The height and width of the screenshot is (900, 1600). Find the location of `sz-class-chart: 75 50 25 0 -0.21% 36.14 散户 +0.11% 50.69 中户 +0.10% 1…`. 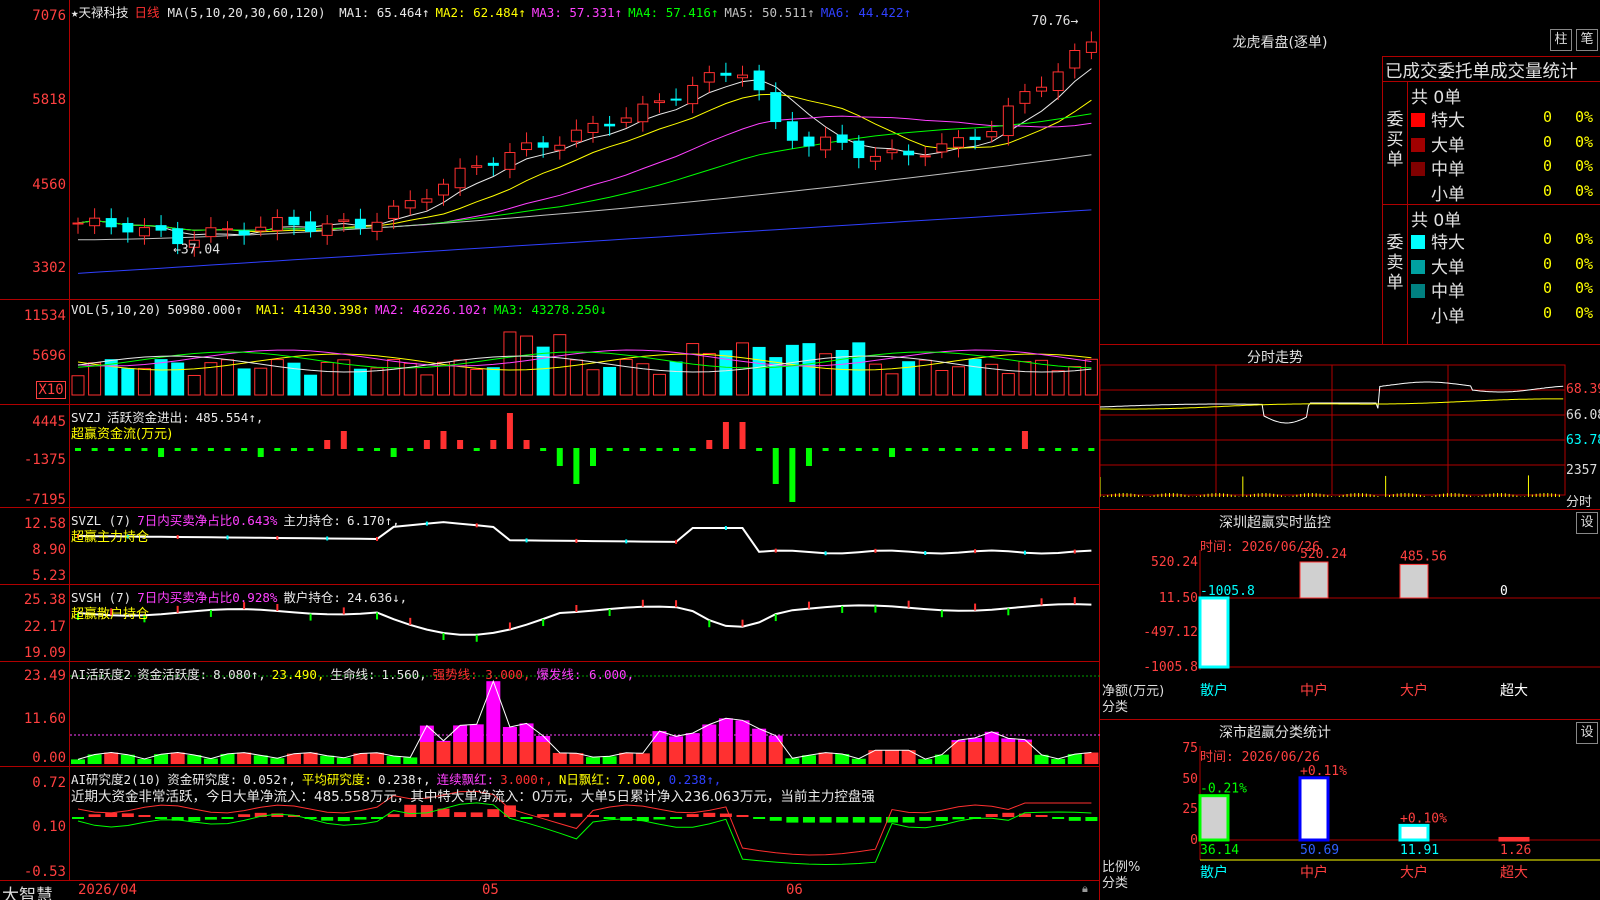

sz-class-chart: 75 50 25 0 -0.21% 36.14 散户 +0.11% 50.69 中户 +0.10% 1… is located at coordinates (1350, 810).